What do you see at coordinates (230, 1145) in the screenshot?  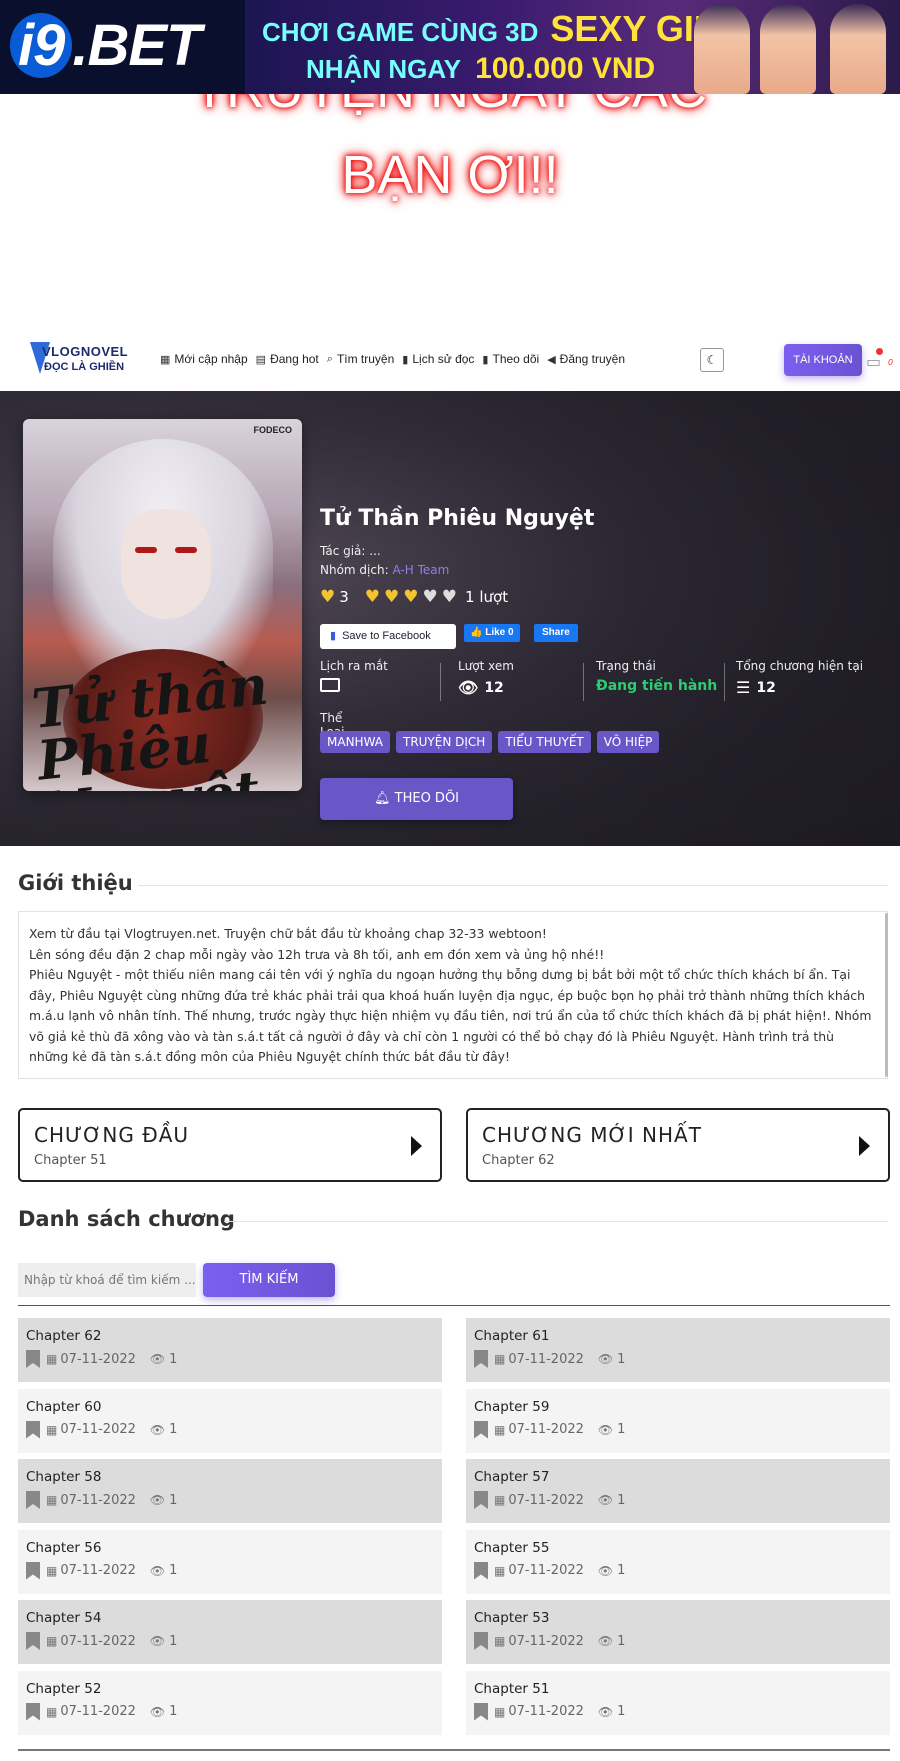 I see `first-chapter-button: CHƯƠNG ĐẦU Chapter 51` at bounding box center [230, 1145].